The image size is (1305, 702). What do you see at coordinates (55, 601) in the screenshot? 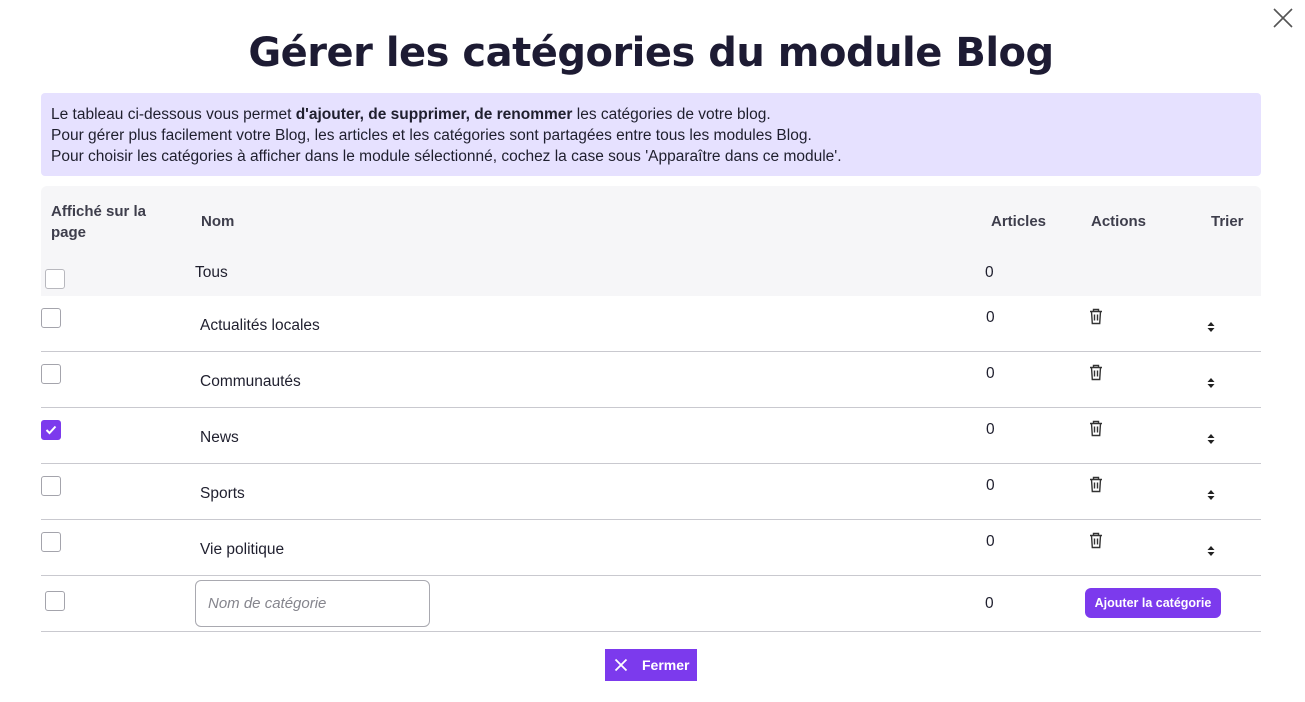
I see `checkbox-new` at bounding box center [55, 601].